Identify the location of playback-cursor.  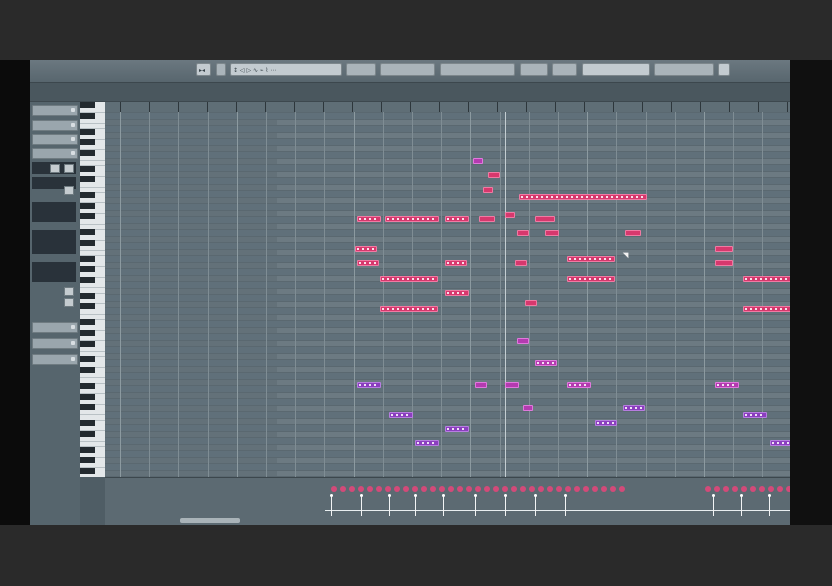
(505, 294).